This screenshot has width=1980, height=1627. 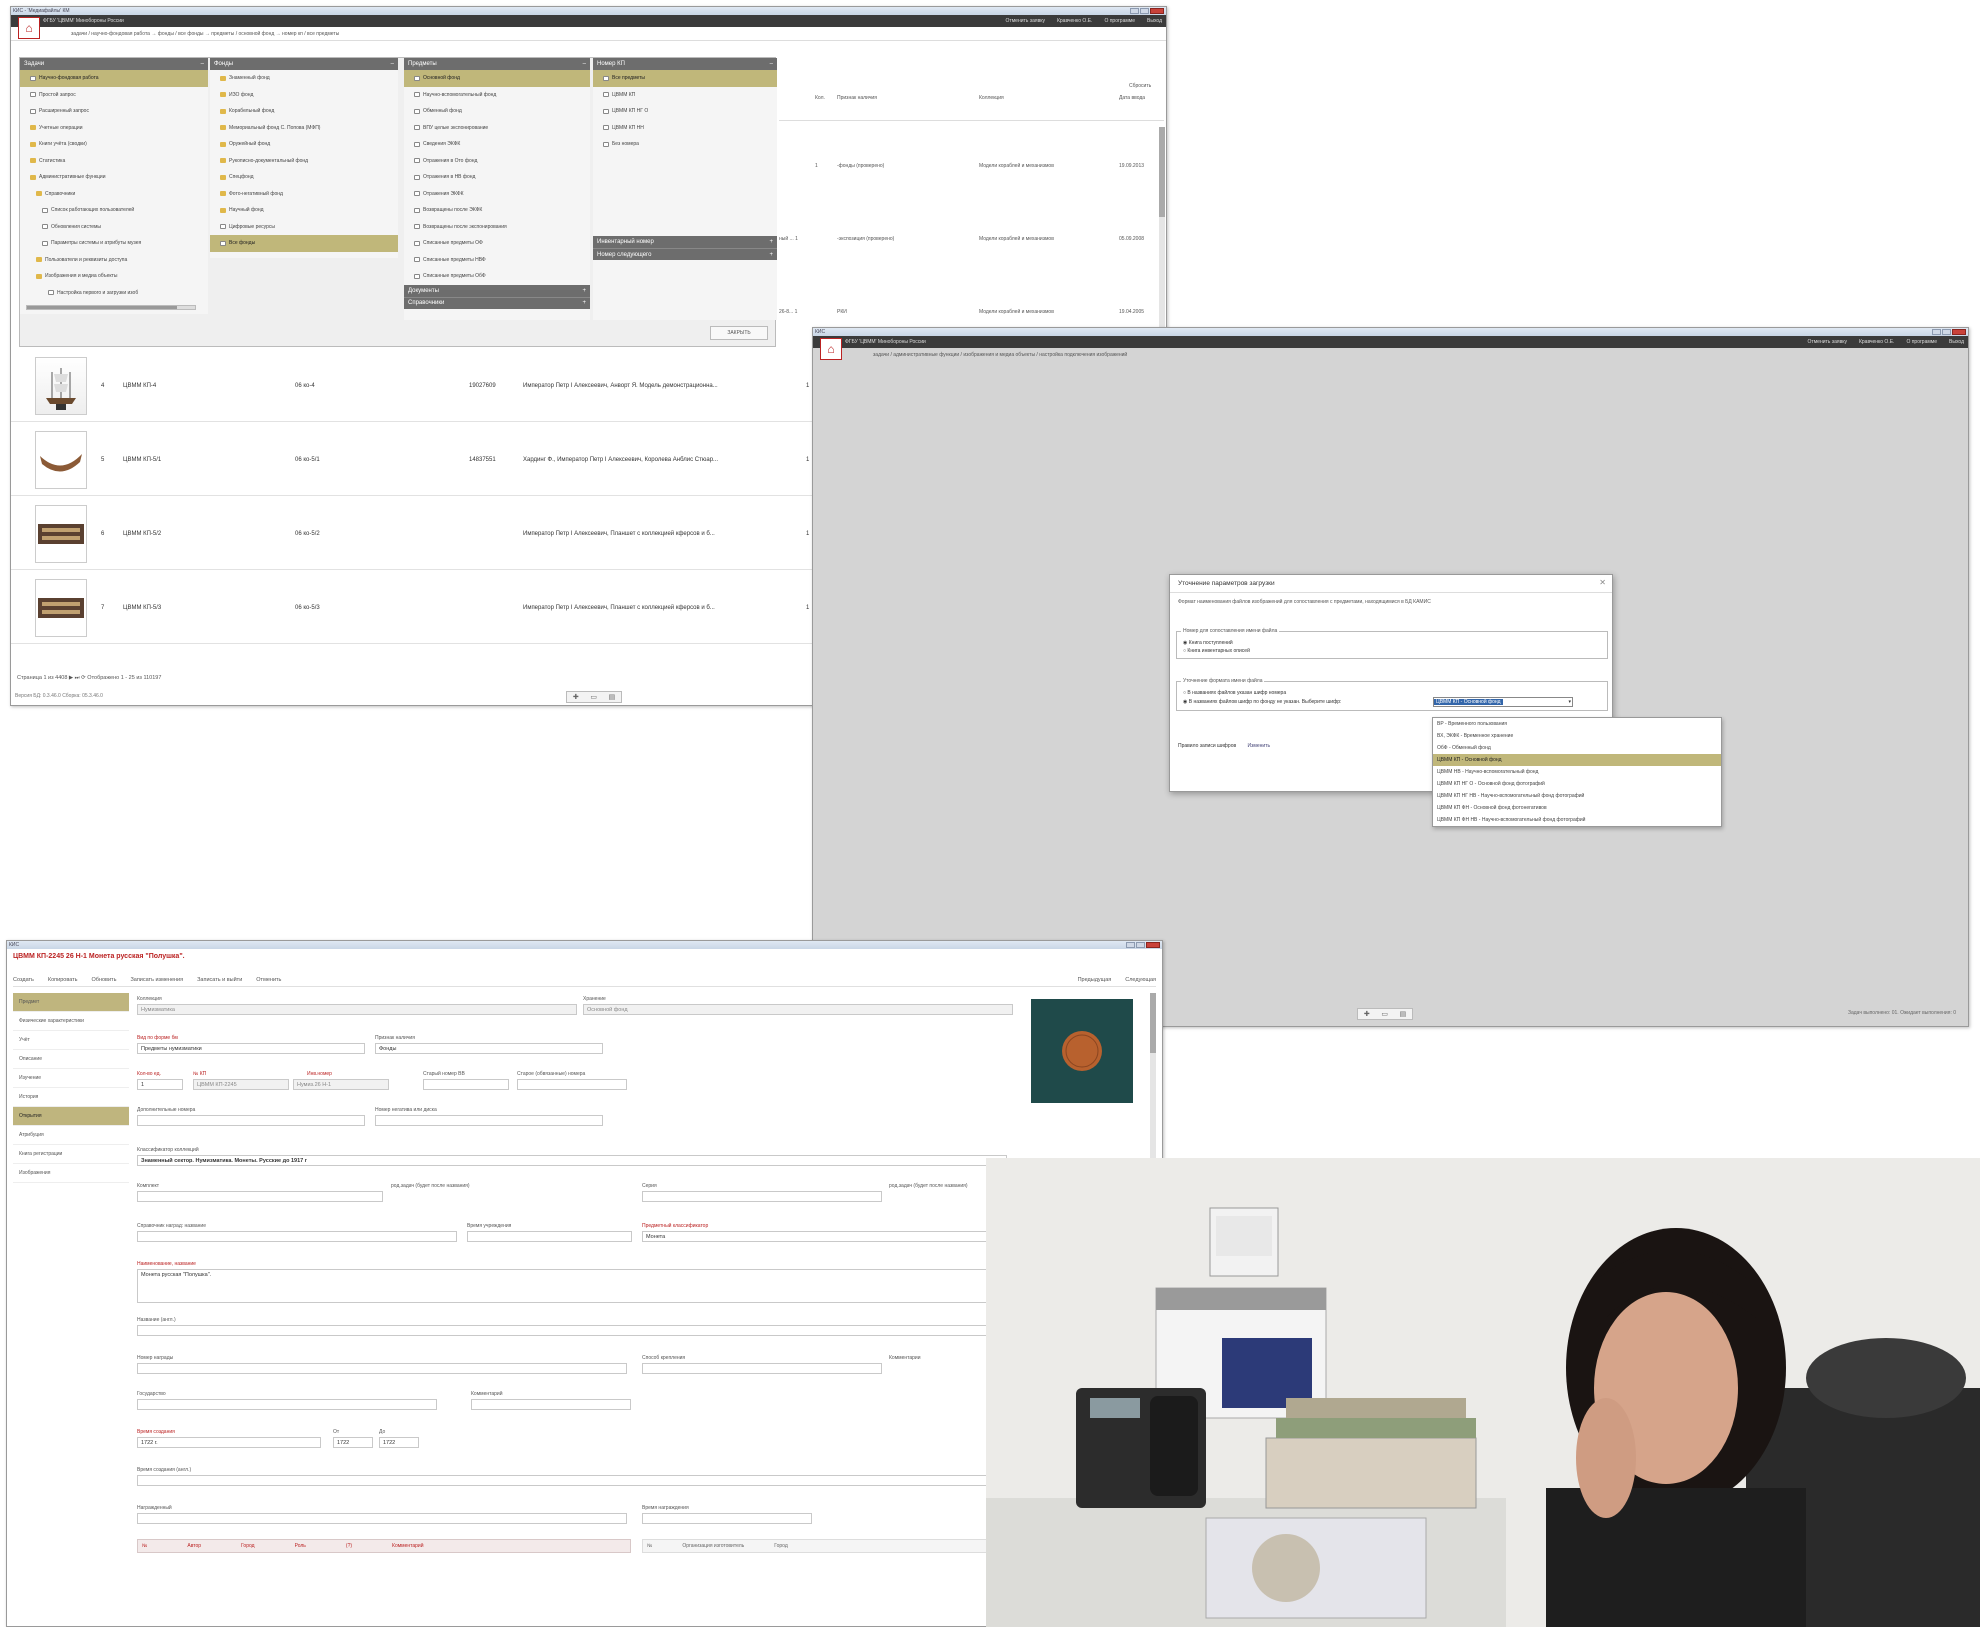 What do you see at coordinates (353, 1442) in the screenshot?
I see `from-field: 1722` at bounding box center [353, 1442].